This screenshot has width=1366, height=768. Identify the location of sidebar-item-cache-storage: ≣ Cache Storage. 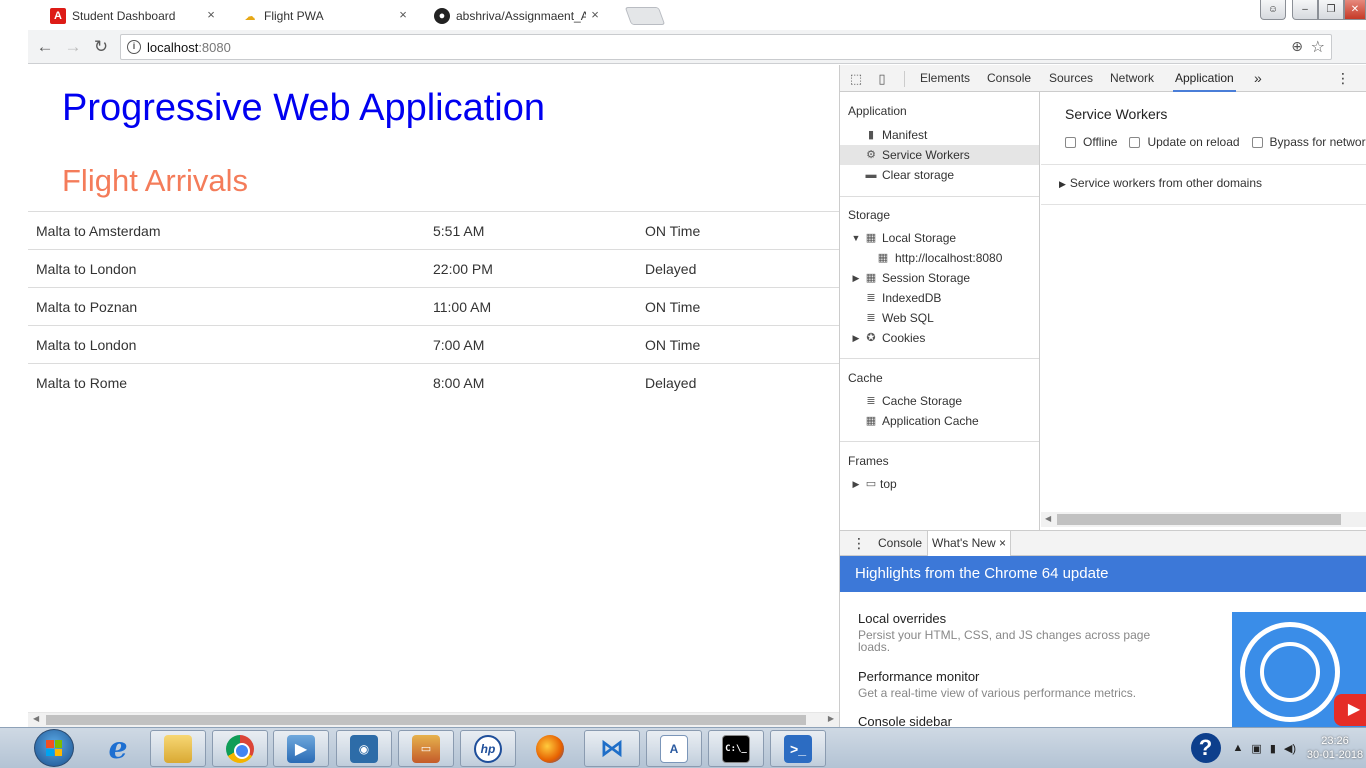
(939, 401).